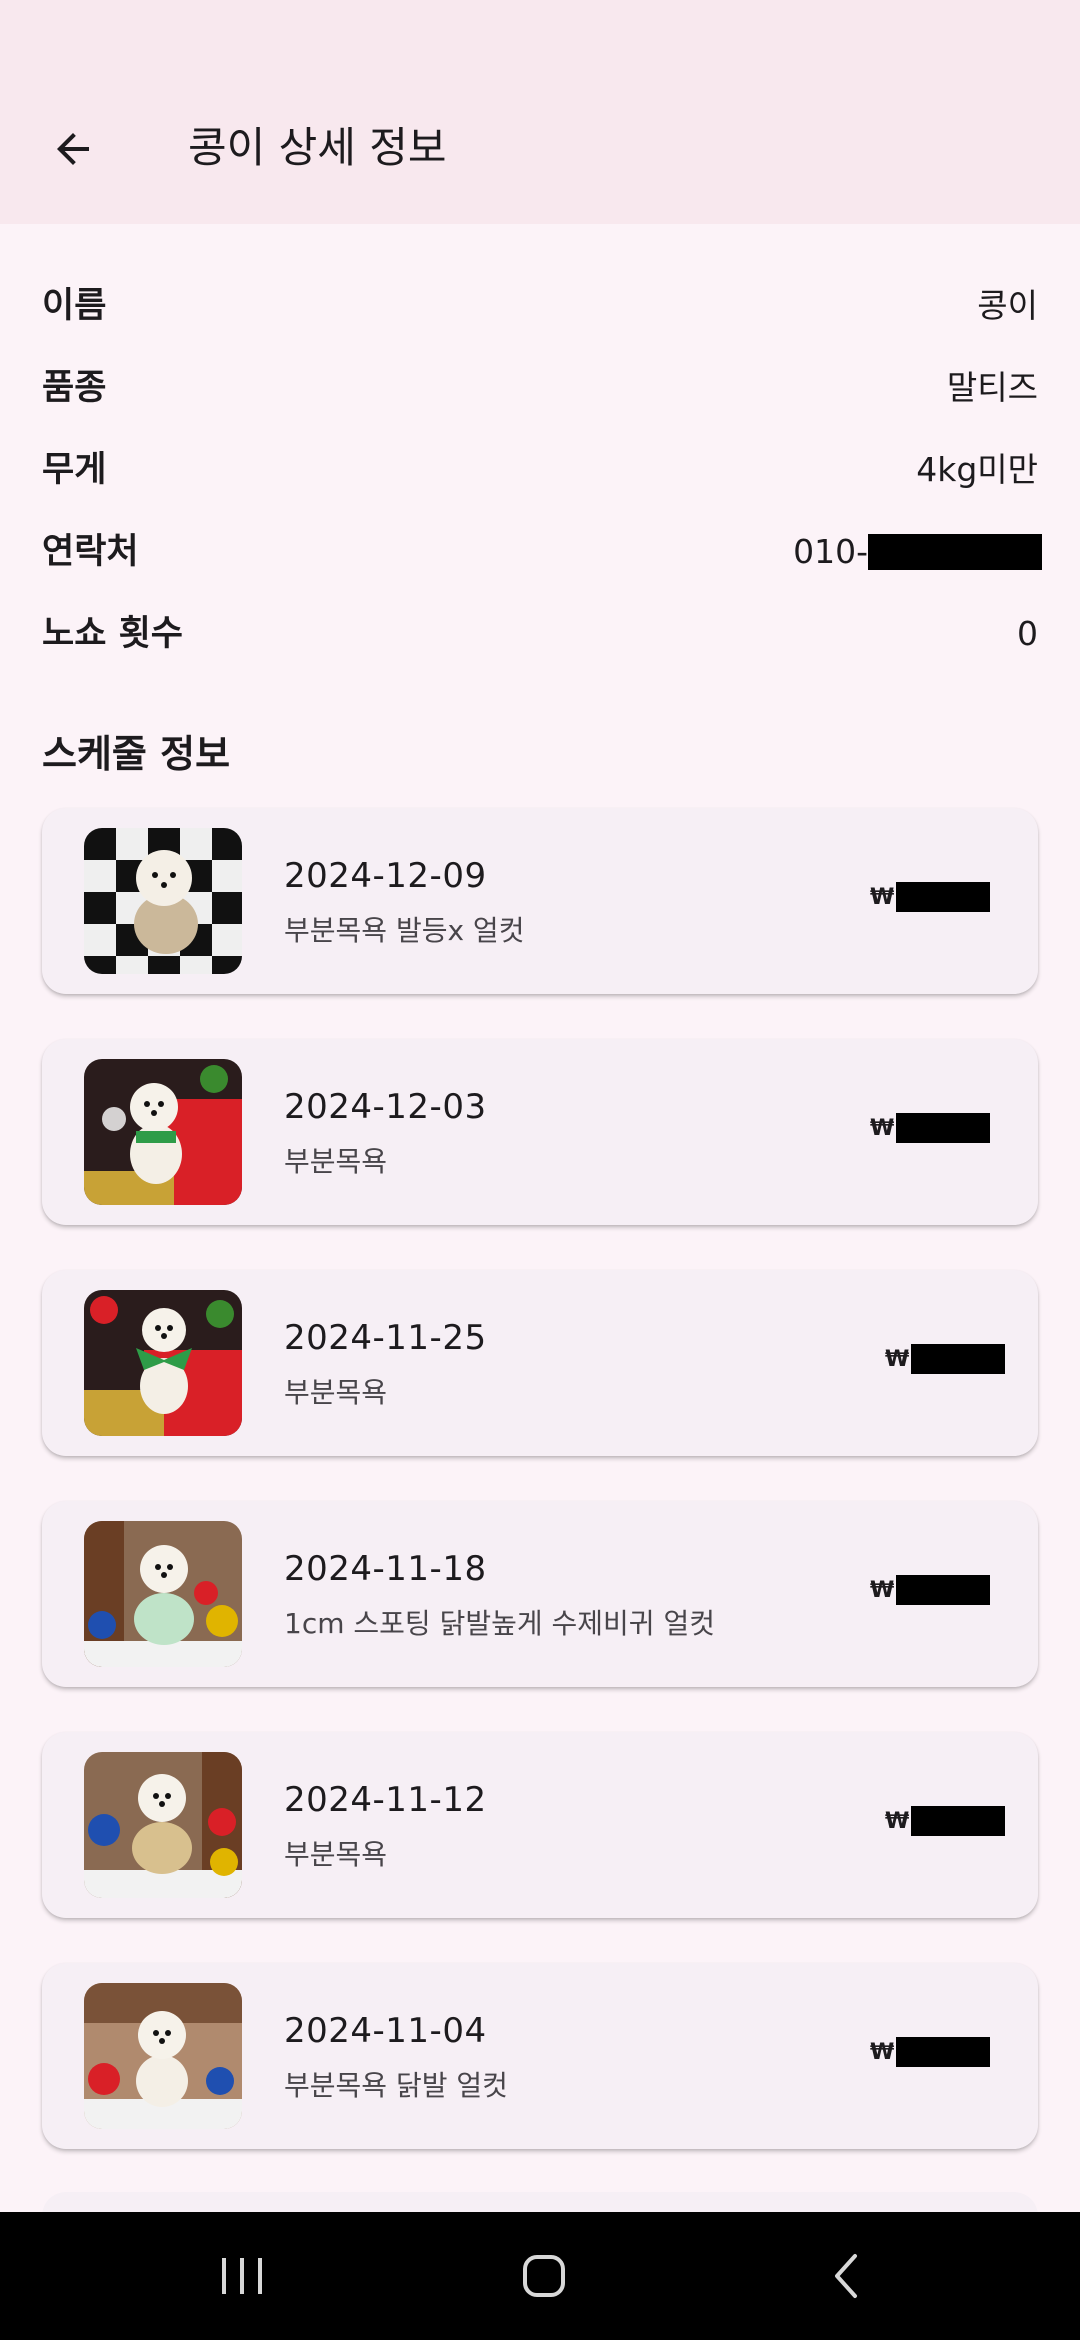  Describe the element at coordinates (540, 1825) in the screenshot. I see `schedule-card: 2024-11-12 부분목욕 ₩` at that location.